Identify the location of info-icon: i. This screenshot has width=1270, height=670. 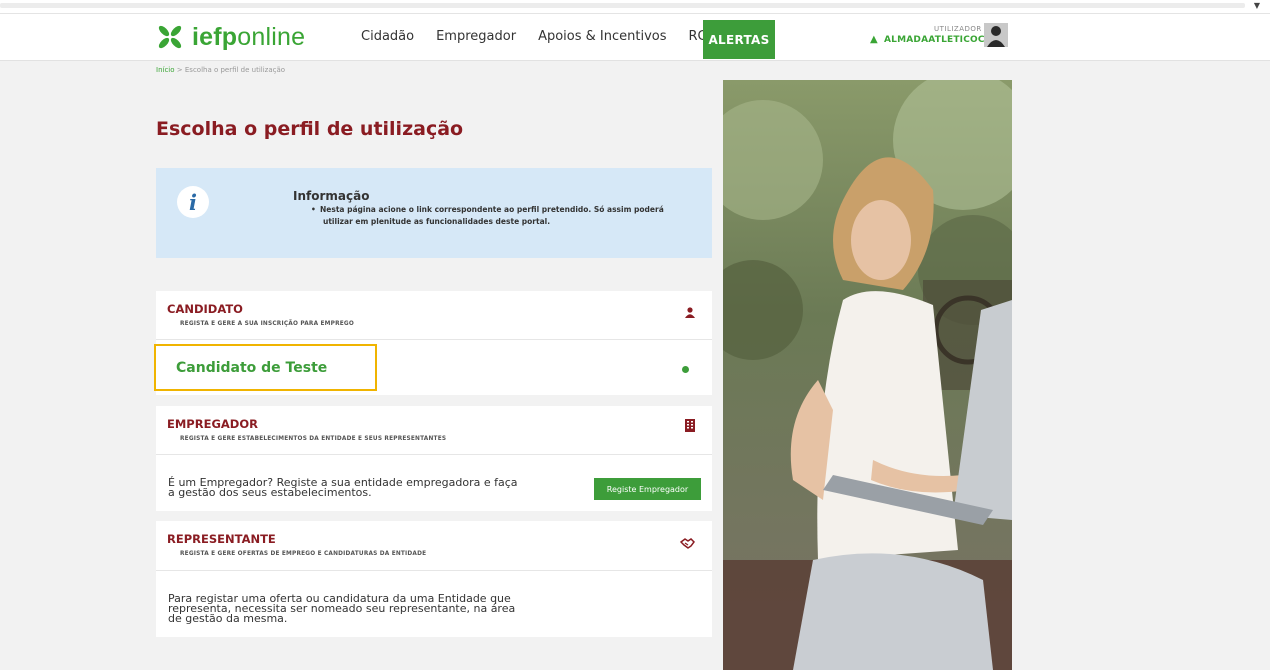
(193, 202).